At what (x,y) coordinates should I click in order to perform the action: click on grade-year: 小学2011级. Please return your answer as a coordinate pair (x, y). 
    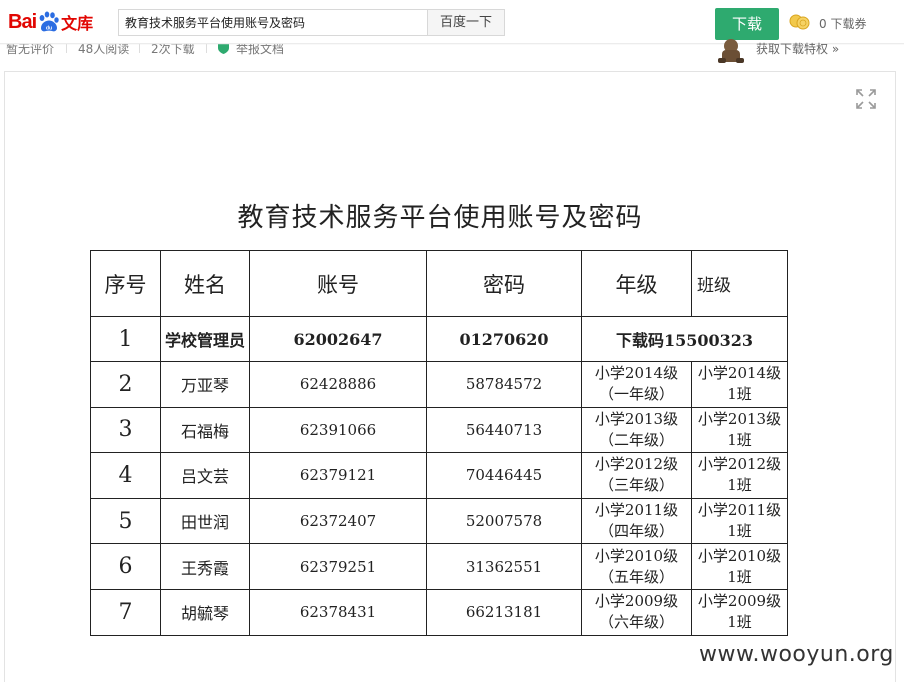
    Looking at the image, I should click on (636, 510).